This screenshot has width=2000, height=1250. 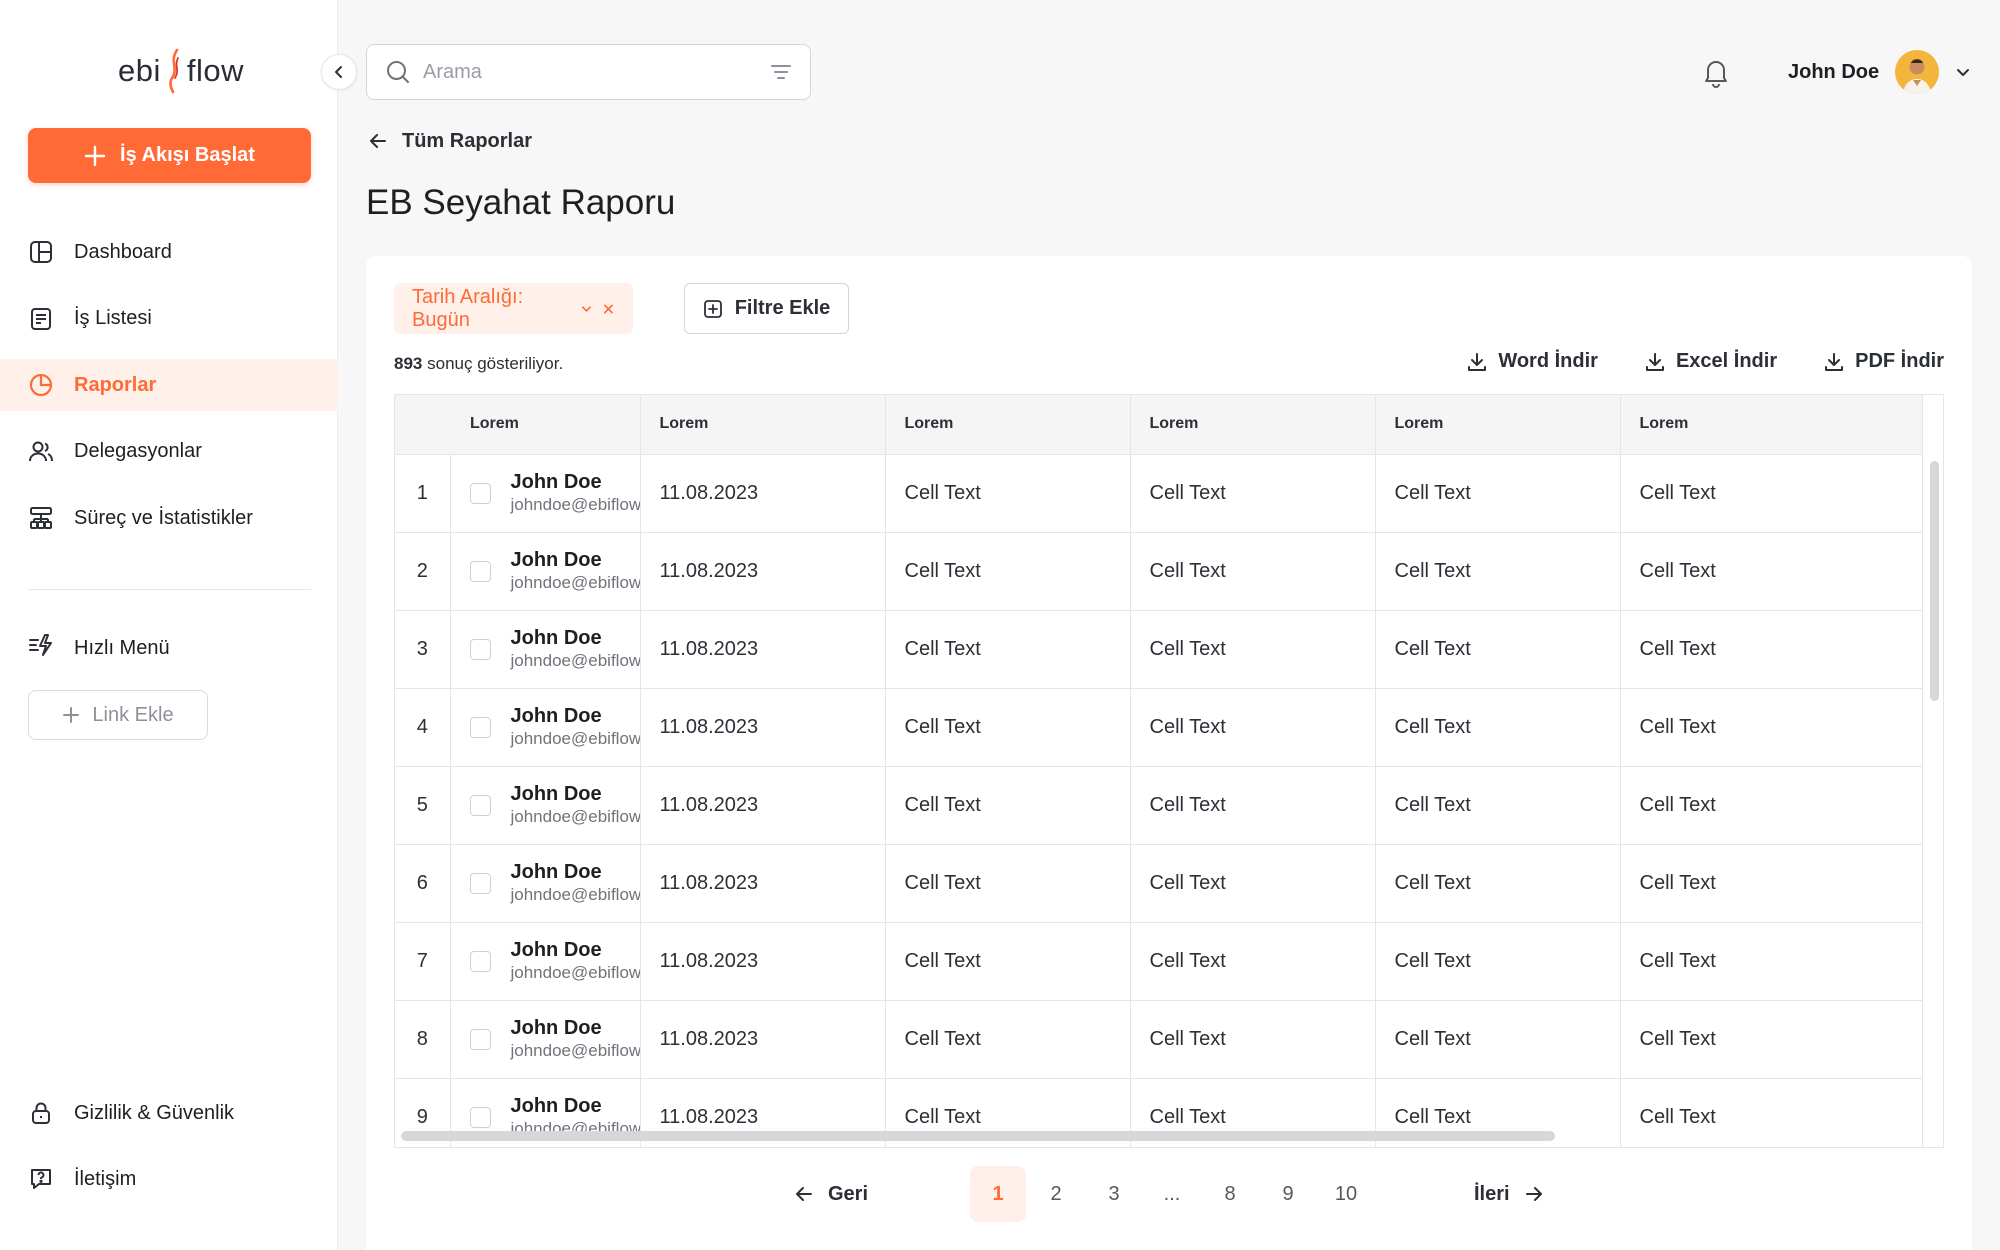 What do you see at coordinates (118, 715) in the screenshot?
I see `add-link-button: Link Ekle` at bounding box center [118, 715].